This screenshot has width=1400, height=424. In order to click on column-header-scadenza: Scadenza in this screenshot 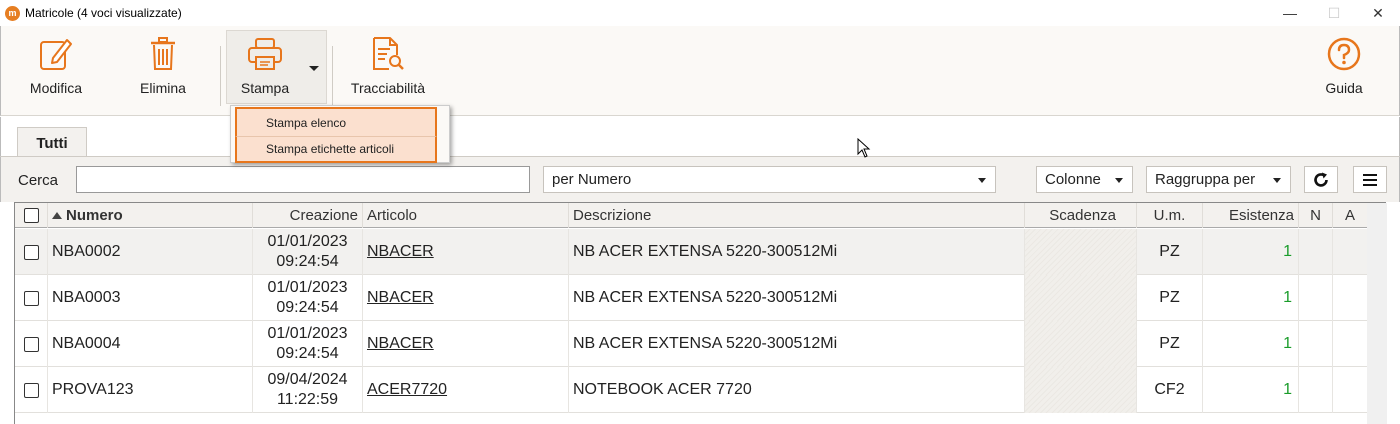, I will do `click(1081, 215)`.